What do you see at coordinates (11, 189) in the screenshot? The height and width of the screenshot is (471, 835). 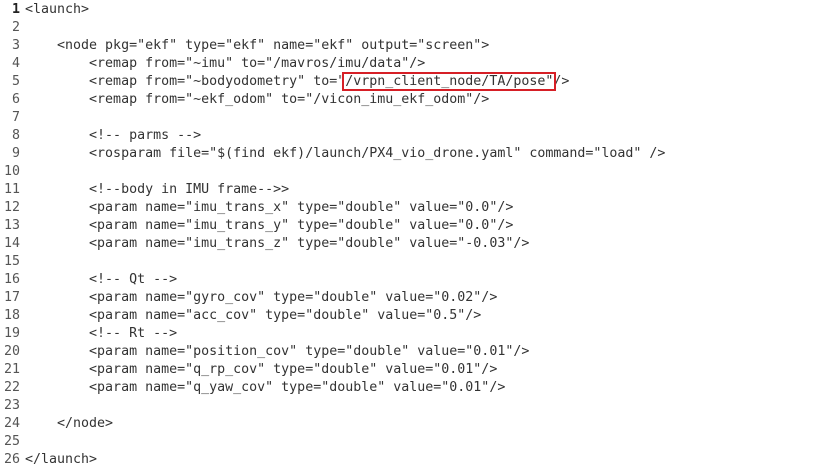 I see `line-number: 11` at bounding box center [11, 189].